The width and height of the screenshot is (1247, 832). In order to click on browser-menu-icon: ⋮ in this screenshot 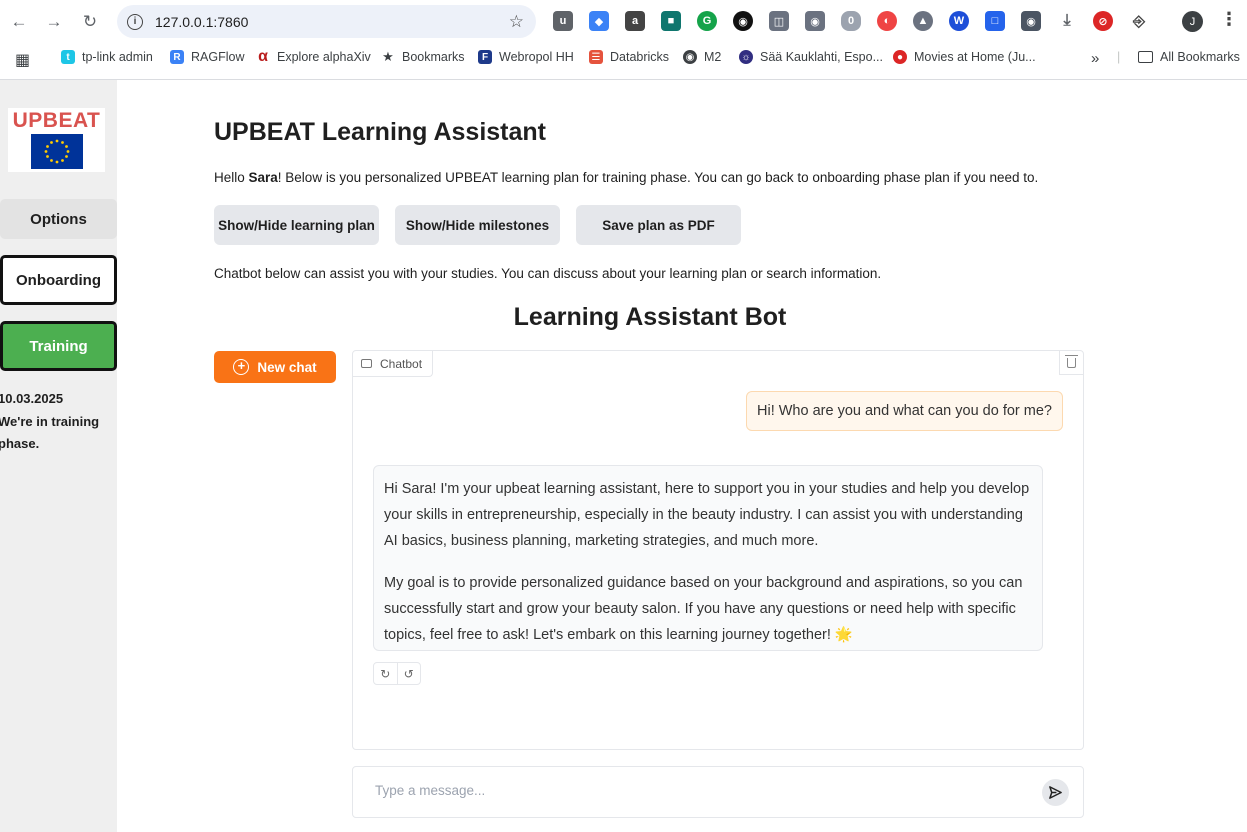, I will do `click(1229, 19)`.